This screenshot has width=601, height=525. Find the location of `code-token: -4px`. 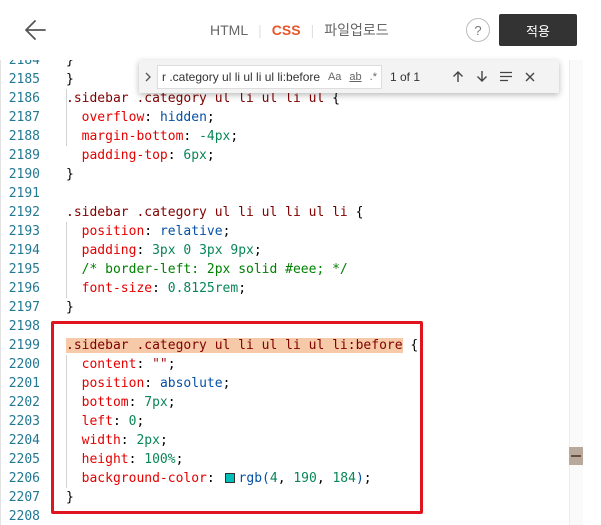

code-token: -4px is located at coordinates (215, 136).